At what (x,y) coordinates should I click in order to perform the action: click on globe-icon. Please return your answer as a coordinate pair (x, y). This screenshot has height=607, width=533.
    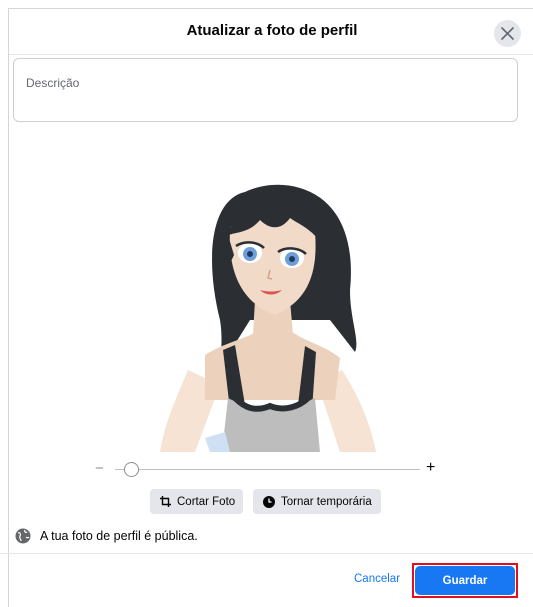
    Looking at the image, I should click on (23, 536).